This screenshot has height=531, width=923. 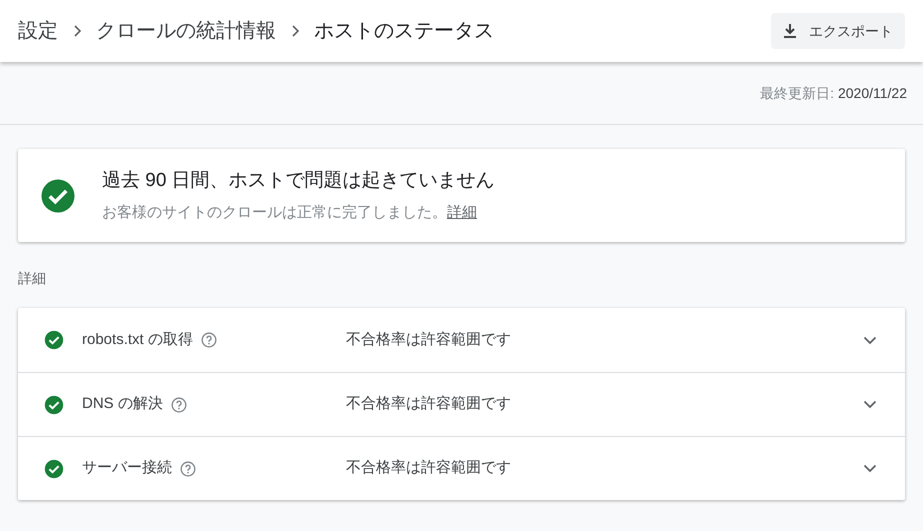 I want to click on detail-row: サーバー接続 不合格率は許容範囲です, so click(x=461, y=468).